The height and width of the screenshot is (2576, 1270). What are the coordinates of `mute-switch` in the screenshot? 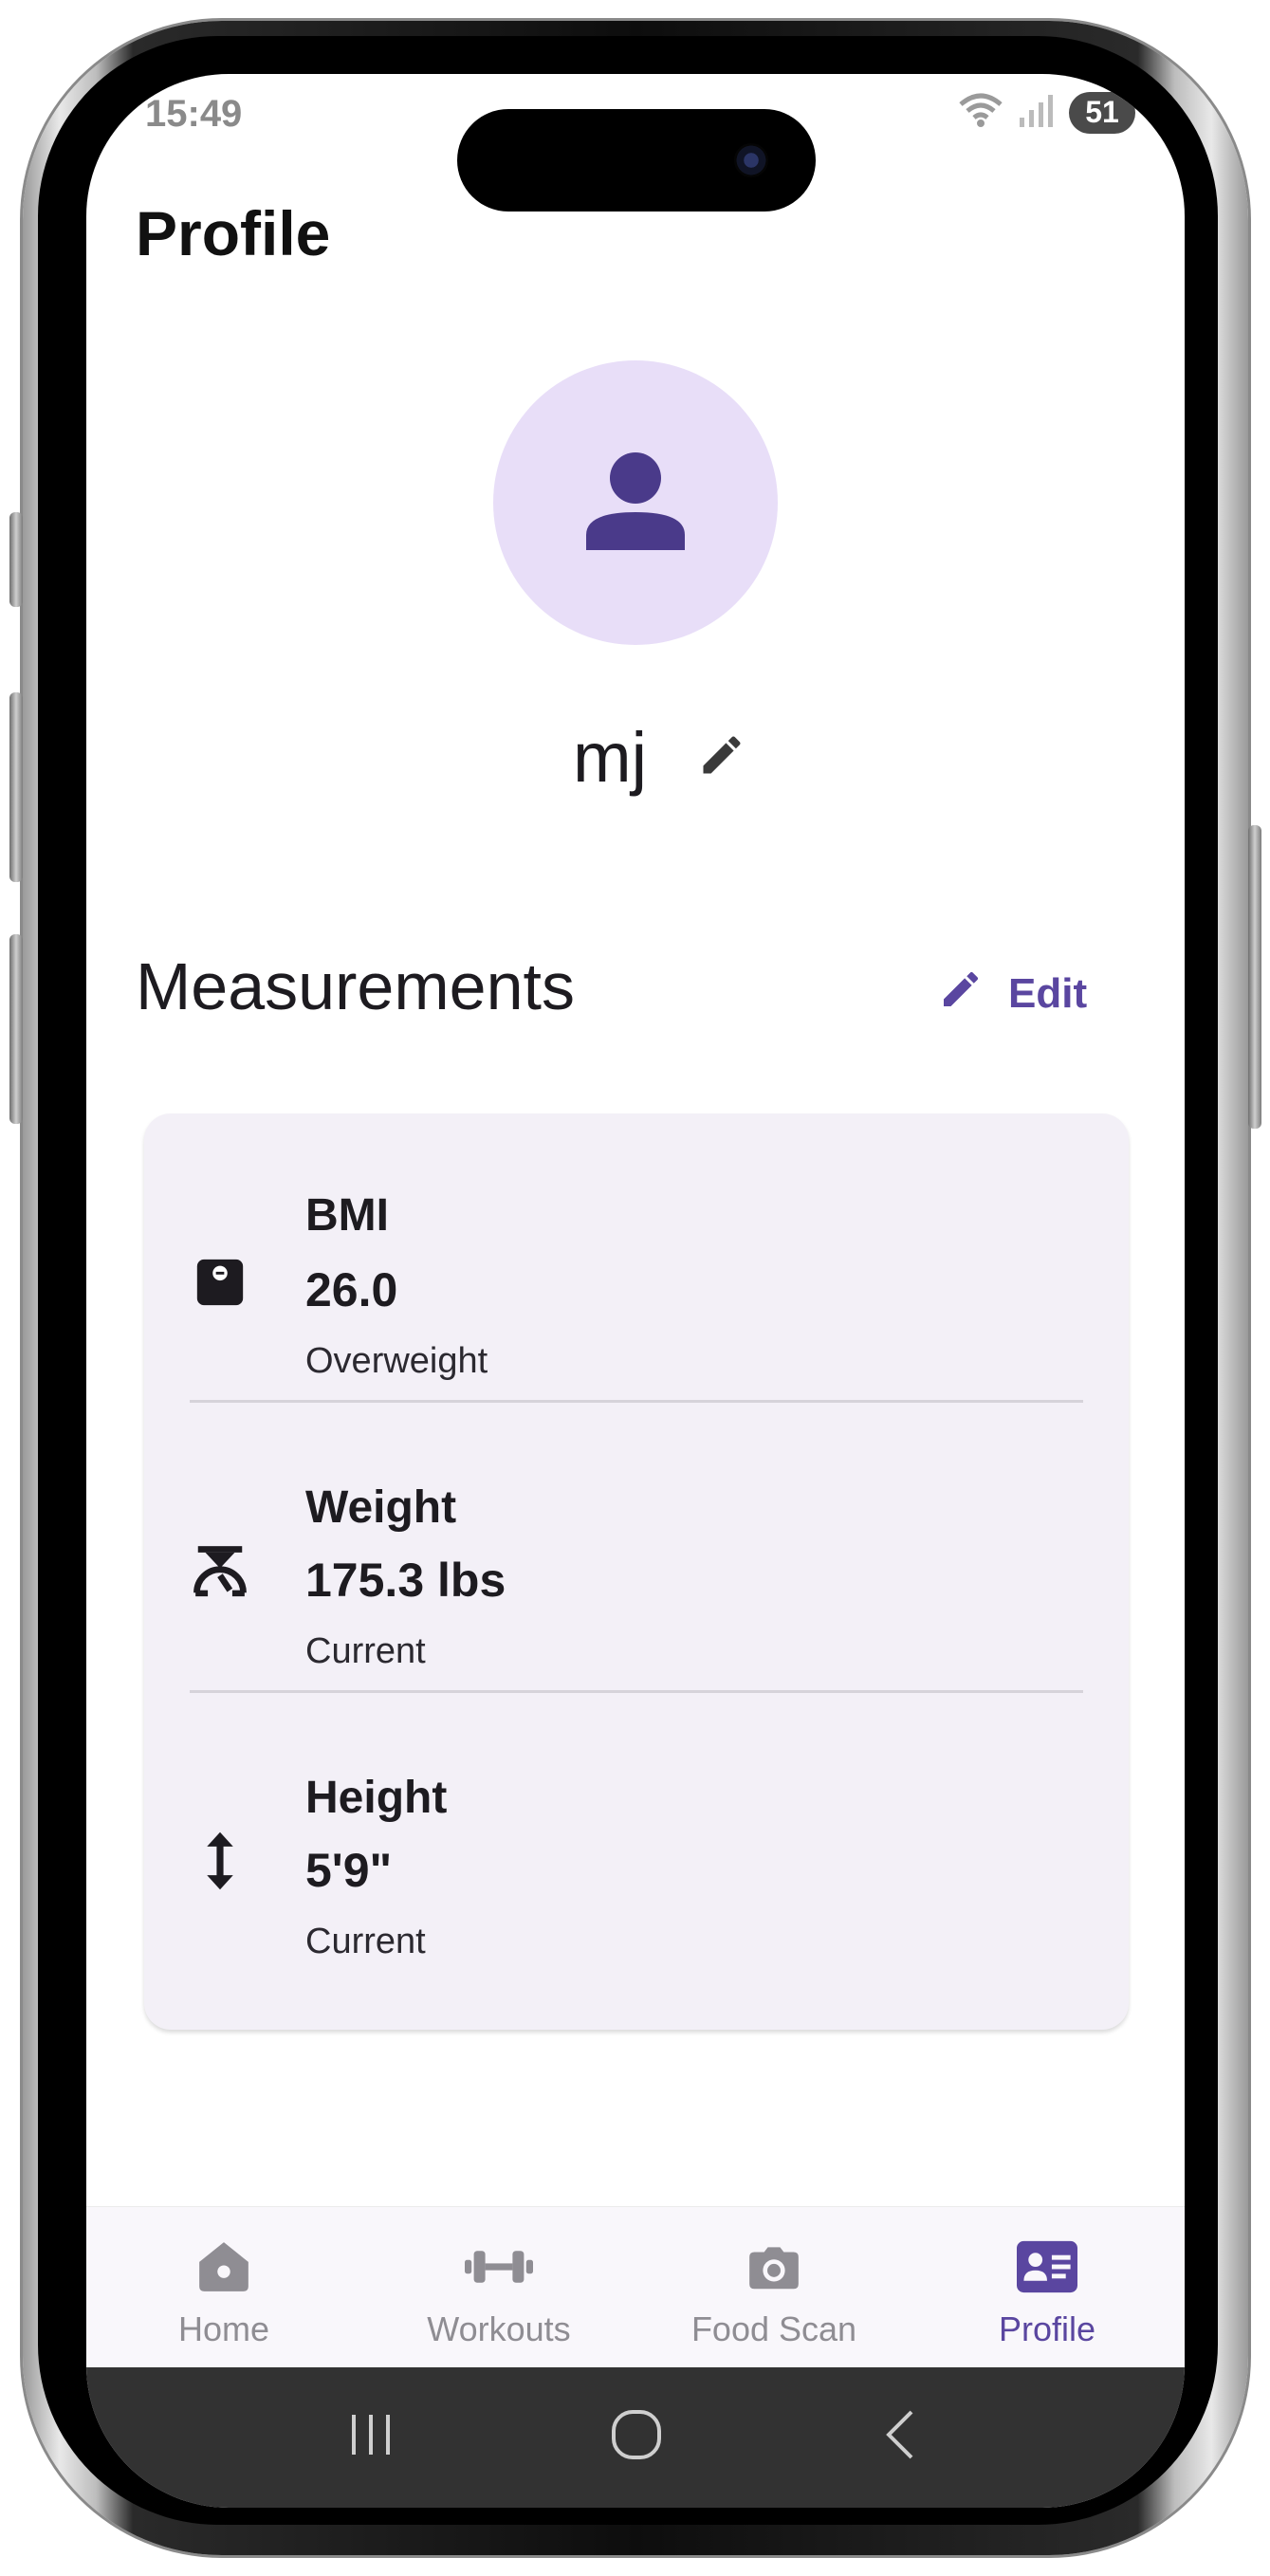 It's located at (16, 559).